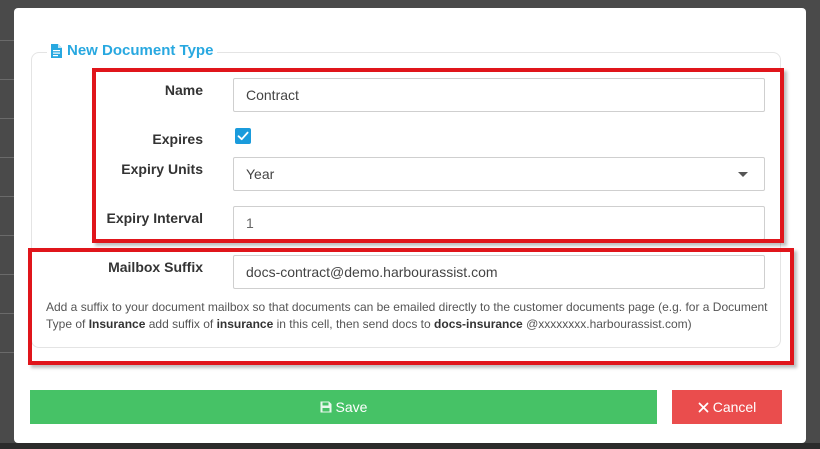  What do you see at coordinates (734, 407) in the screenshot?
I see `cancel-label: Cancel` at bounding box center [734, 407].